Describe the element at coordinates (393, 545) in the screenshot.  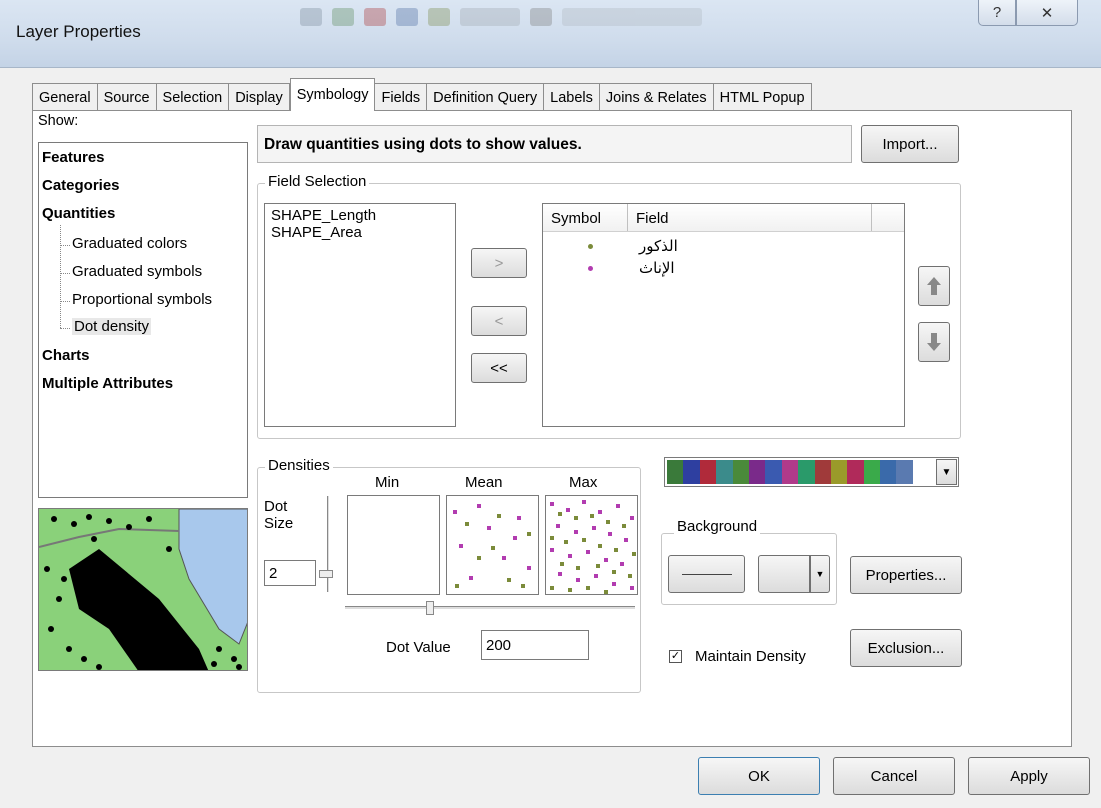
I see `min-density-preview` at that location.